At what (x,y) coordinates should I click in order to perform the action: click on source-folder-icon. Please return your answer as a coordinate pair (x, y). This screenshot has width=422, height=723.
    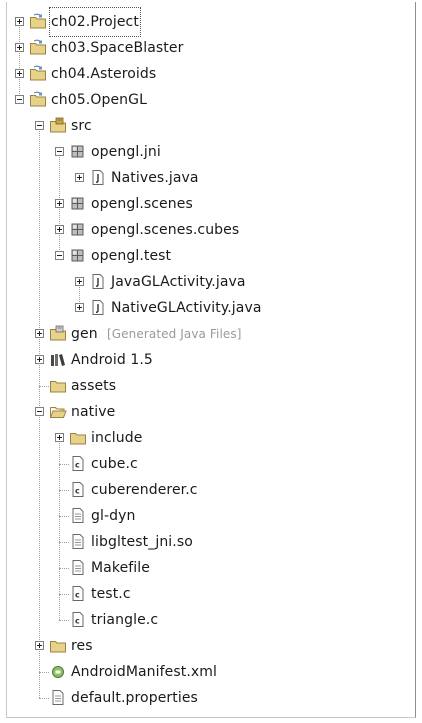
    Looking at the image, I should click on (58, 125).